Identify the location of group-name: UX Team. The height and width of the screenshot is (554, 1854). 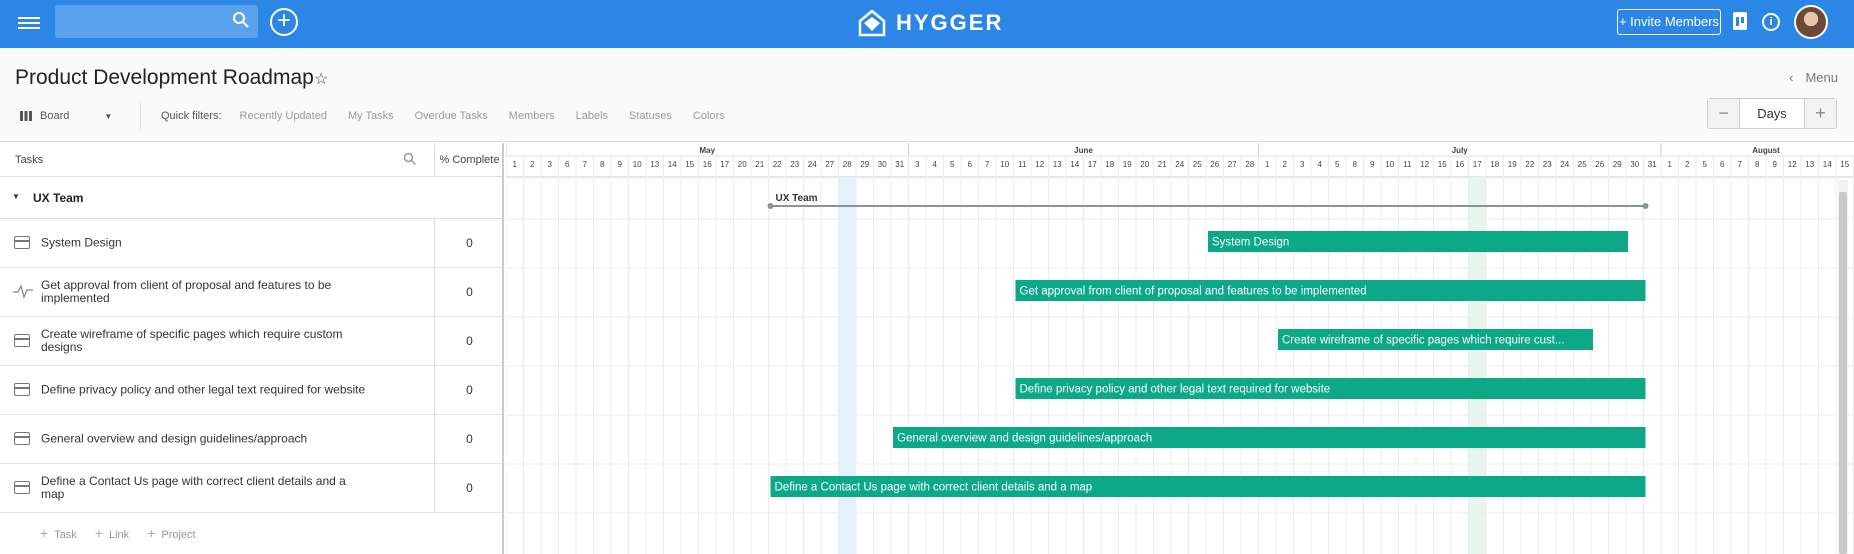
(58, 198).